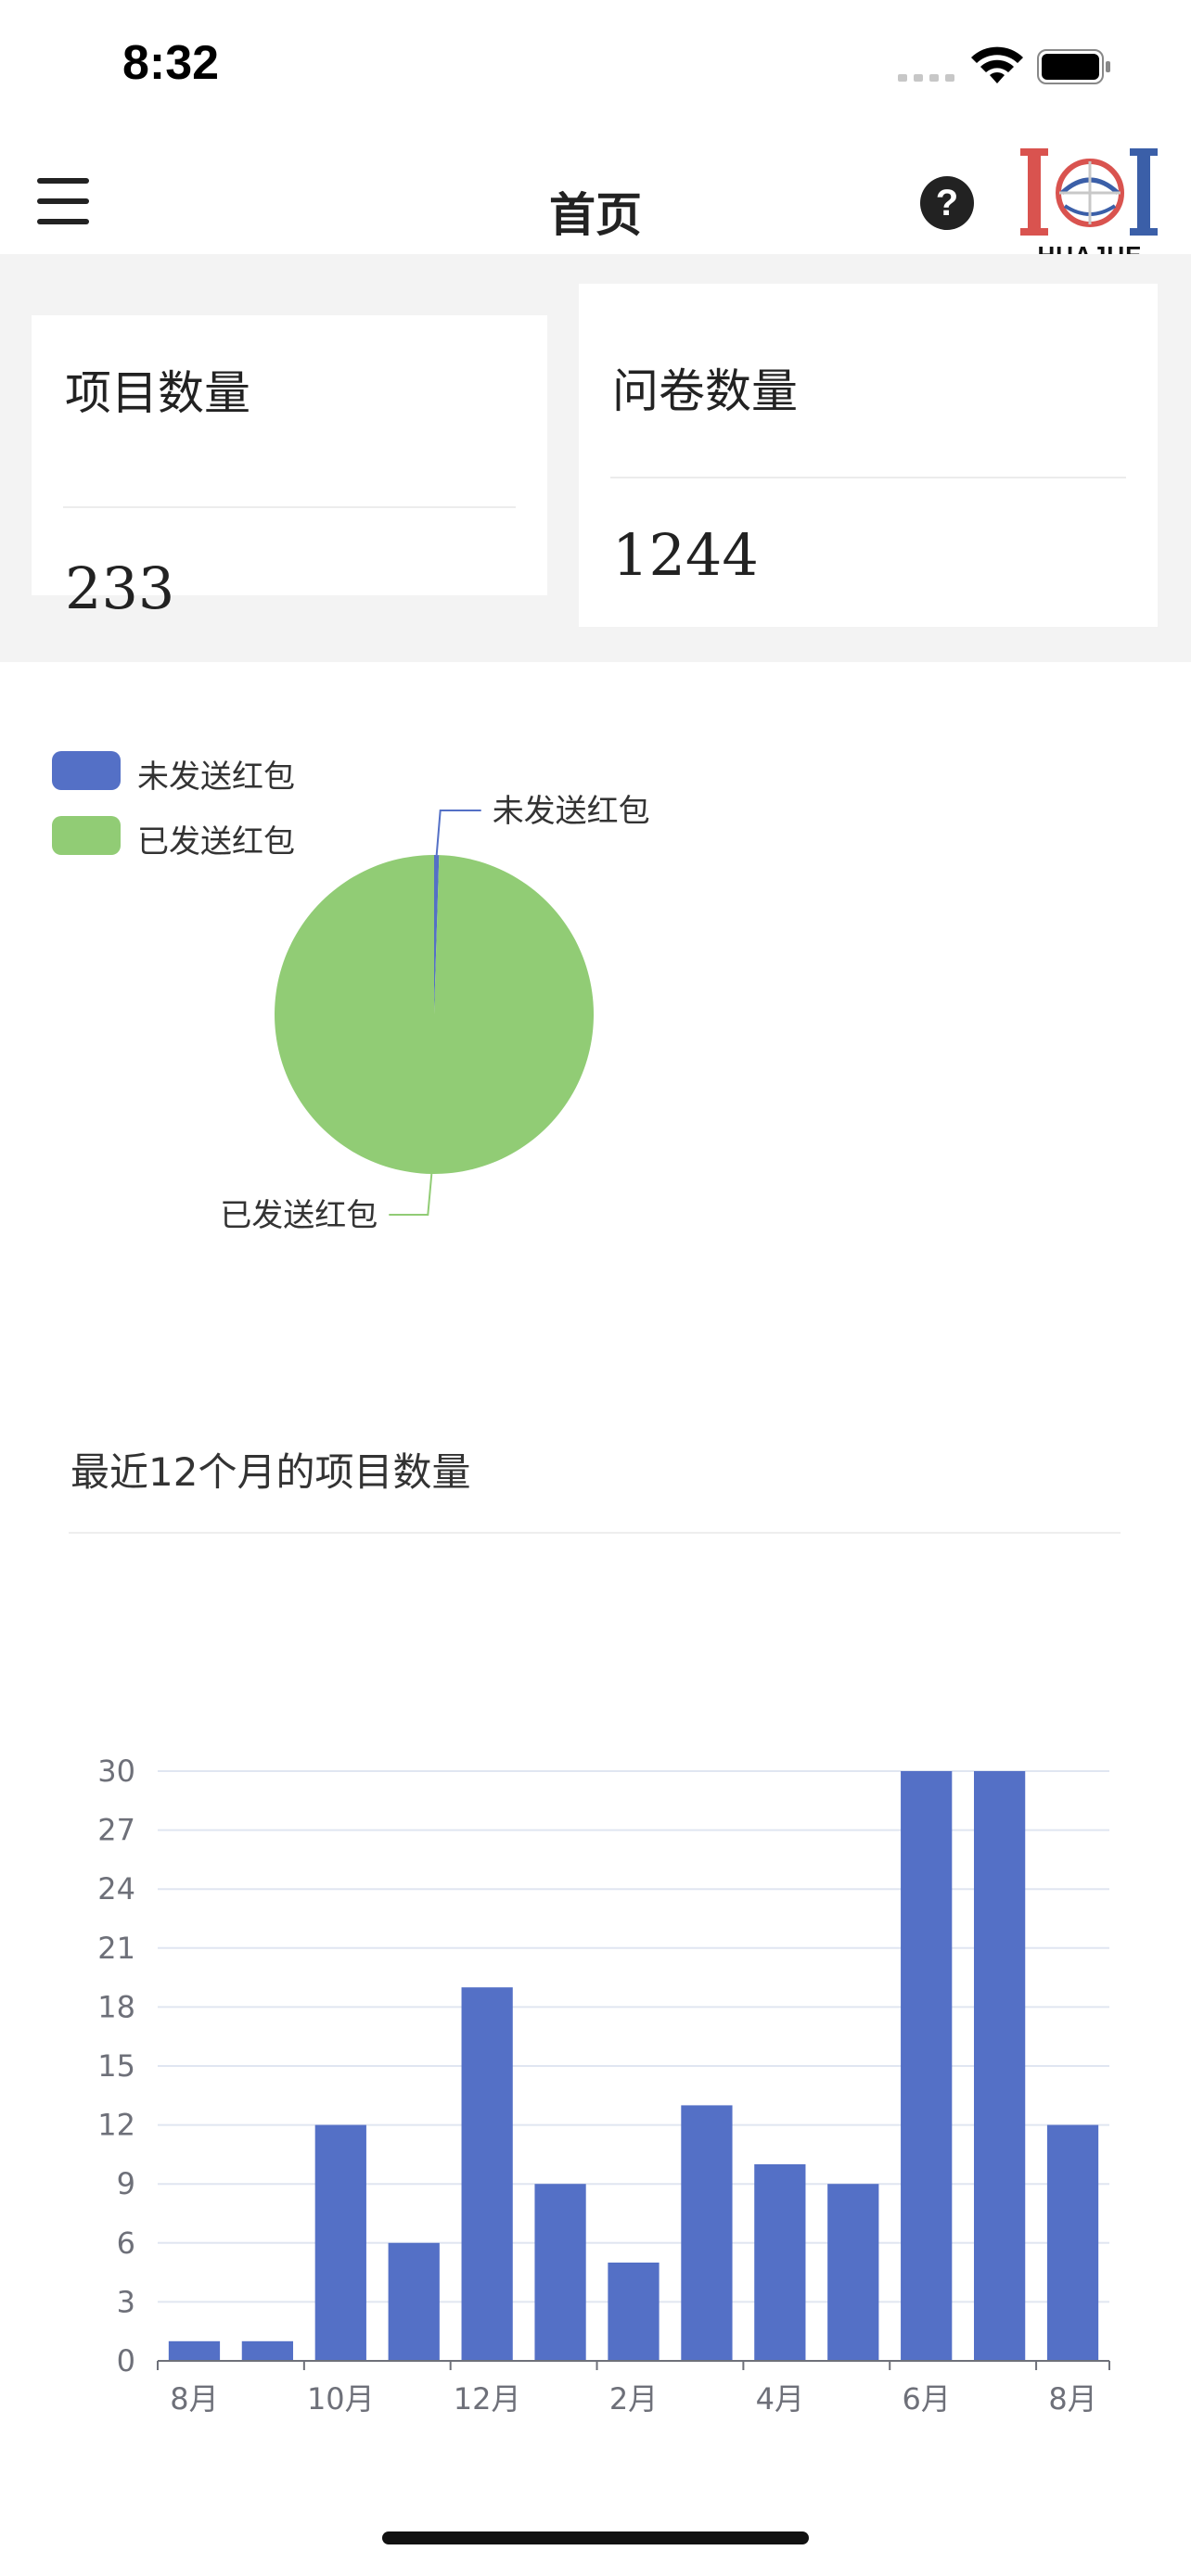 The width and height of the screenshot is (1191, 2576). What do you see at coordinates (126, 2301) in the screenshot?
I see `y-tick-label: 3` at bounding box center [126, 2301].